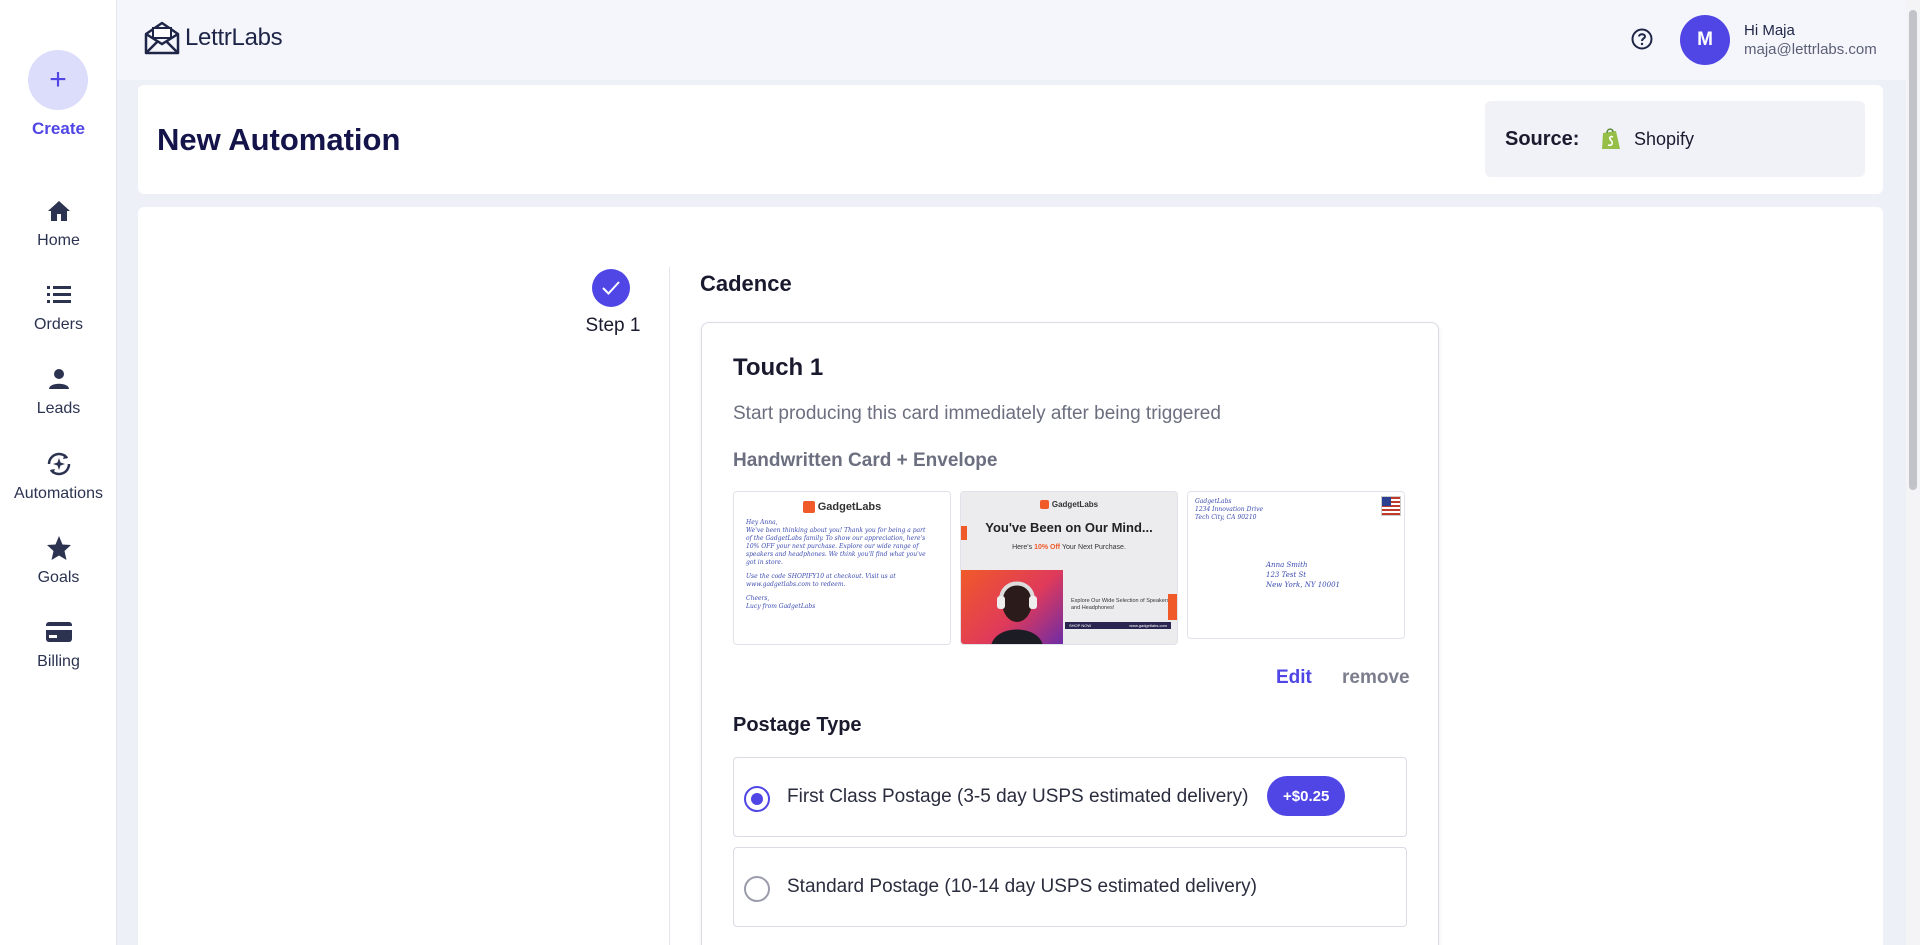 Image resolution: width=1920 pixels, height=945 pixels. Describe the element at coordinates (58, 211) in the screenshot. I see `home-icon` at that location.